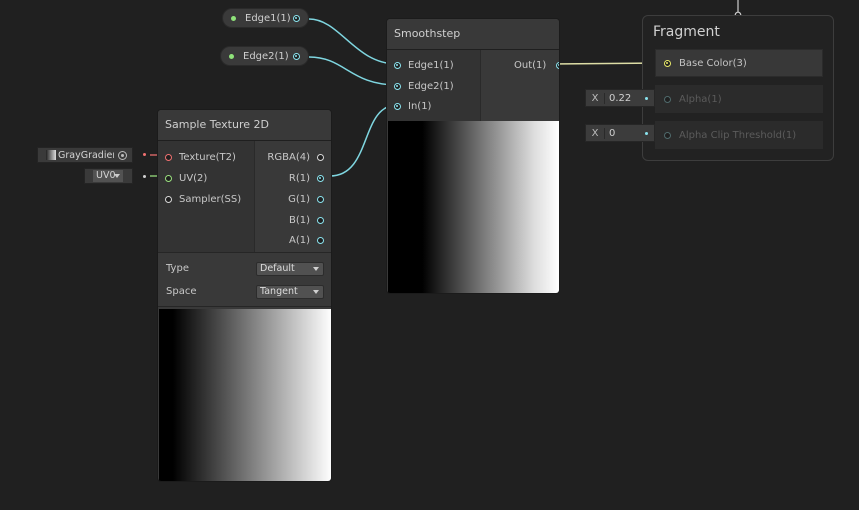 This screenshot has width=859, height=510. What do you see at coordinates (667, 63) in the screenshot?
I see `base-color-port` at bounding box center [667, 63].